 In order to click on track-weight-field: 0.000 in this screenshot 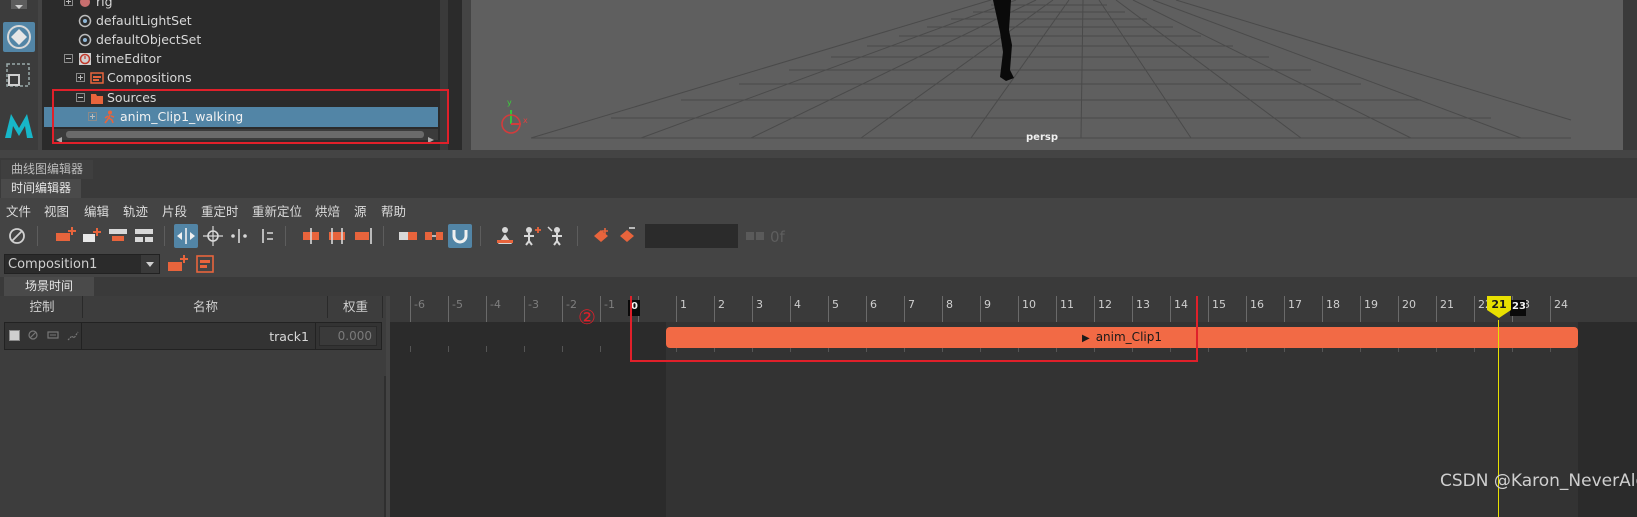, I will do `click(348, 336)`.